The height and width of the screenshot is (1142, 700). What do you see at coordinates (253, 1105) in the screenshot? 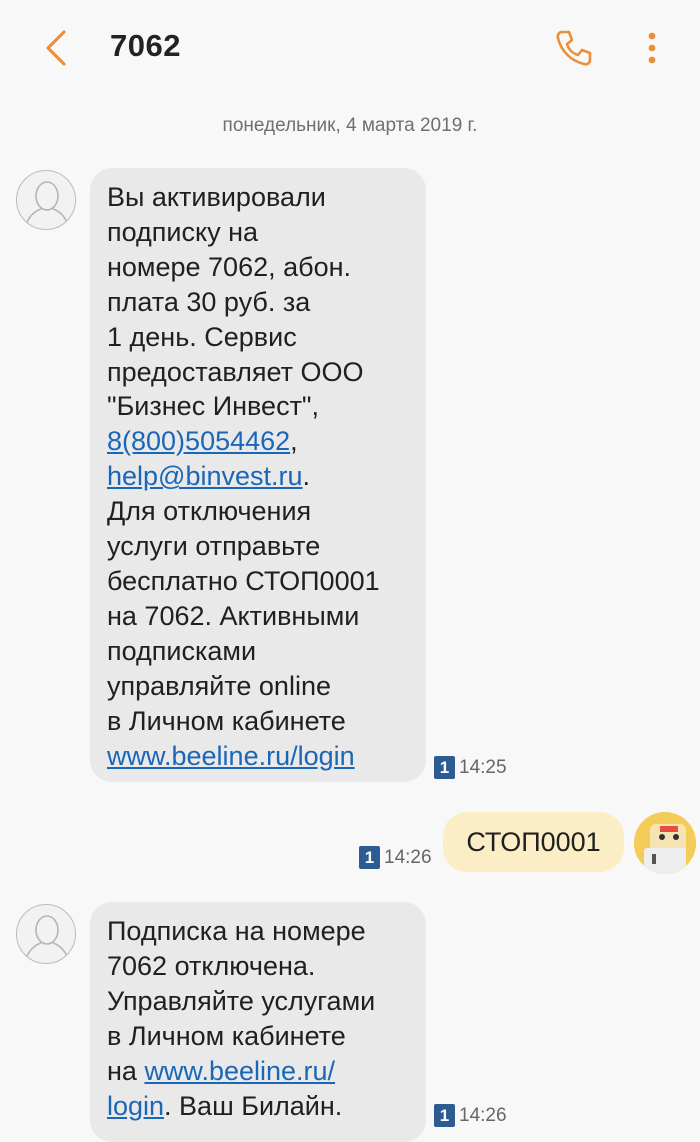
I see `message-text-fragment: . Ваш Билайн.` at bounding box center [253, 1105].